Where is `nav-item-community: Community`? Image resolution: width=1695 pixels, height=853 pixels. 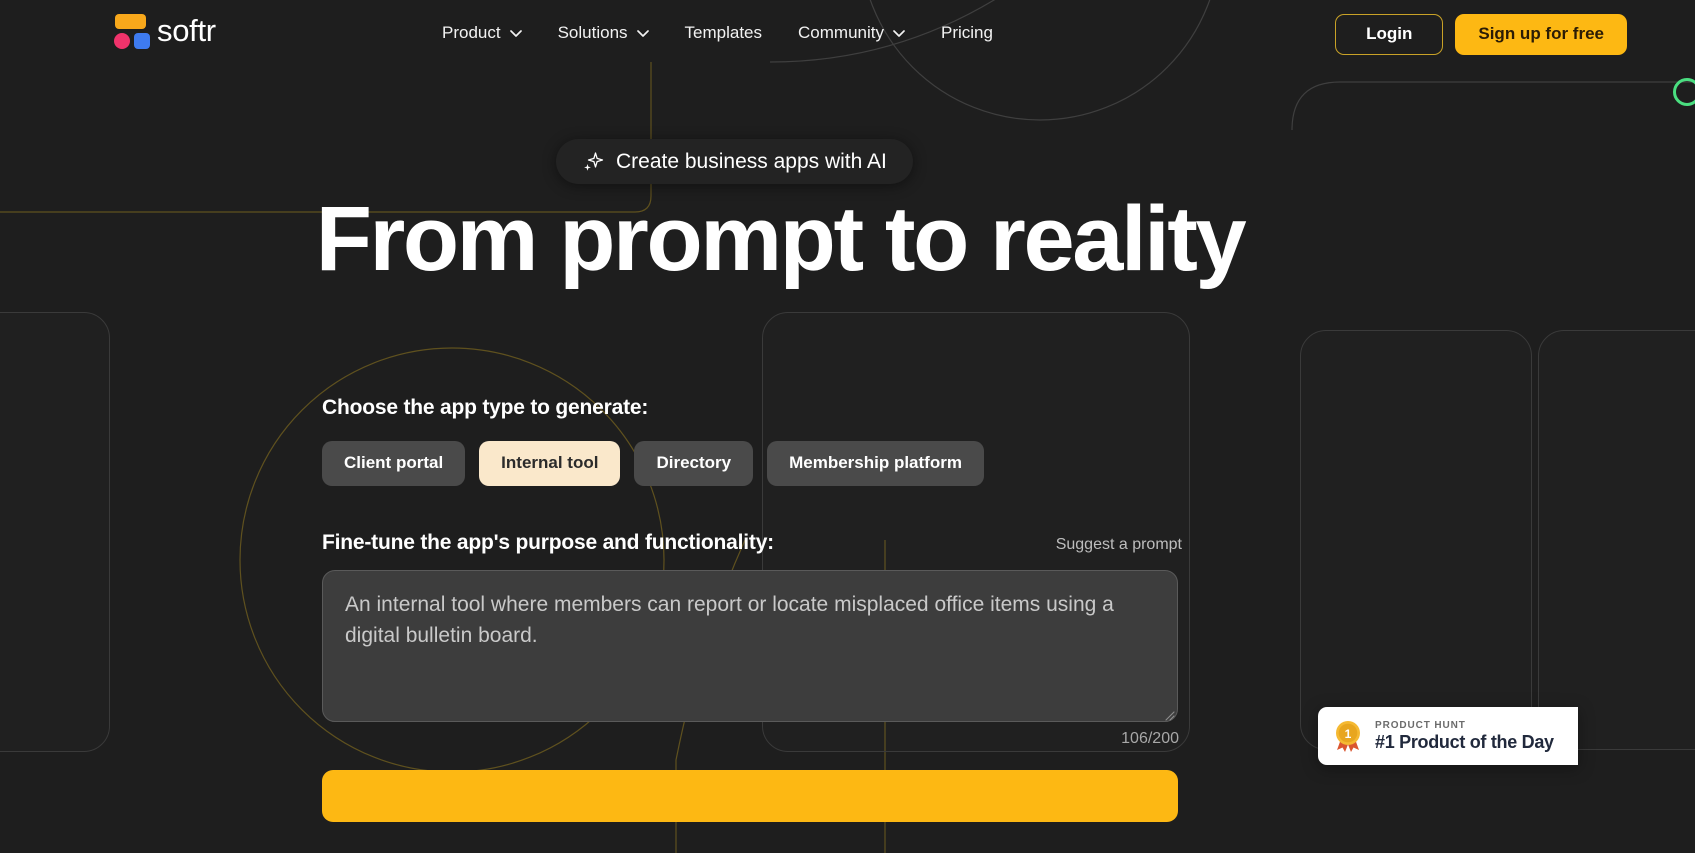
nav-item-community: Community is located at coordinates (851, 33).